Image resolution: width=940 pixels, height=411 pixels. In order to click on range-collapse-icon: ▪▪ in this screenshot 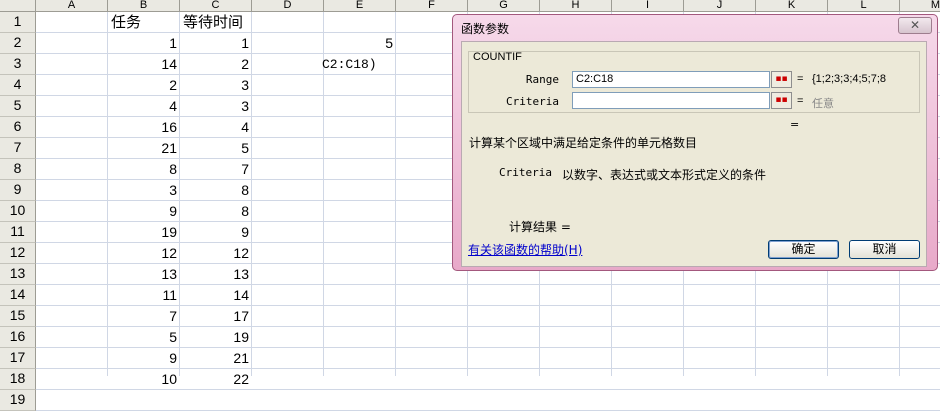, I will do `click(781, 79)`.